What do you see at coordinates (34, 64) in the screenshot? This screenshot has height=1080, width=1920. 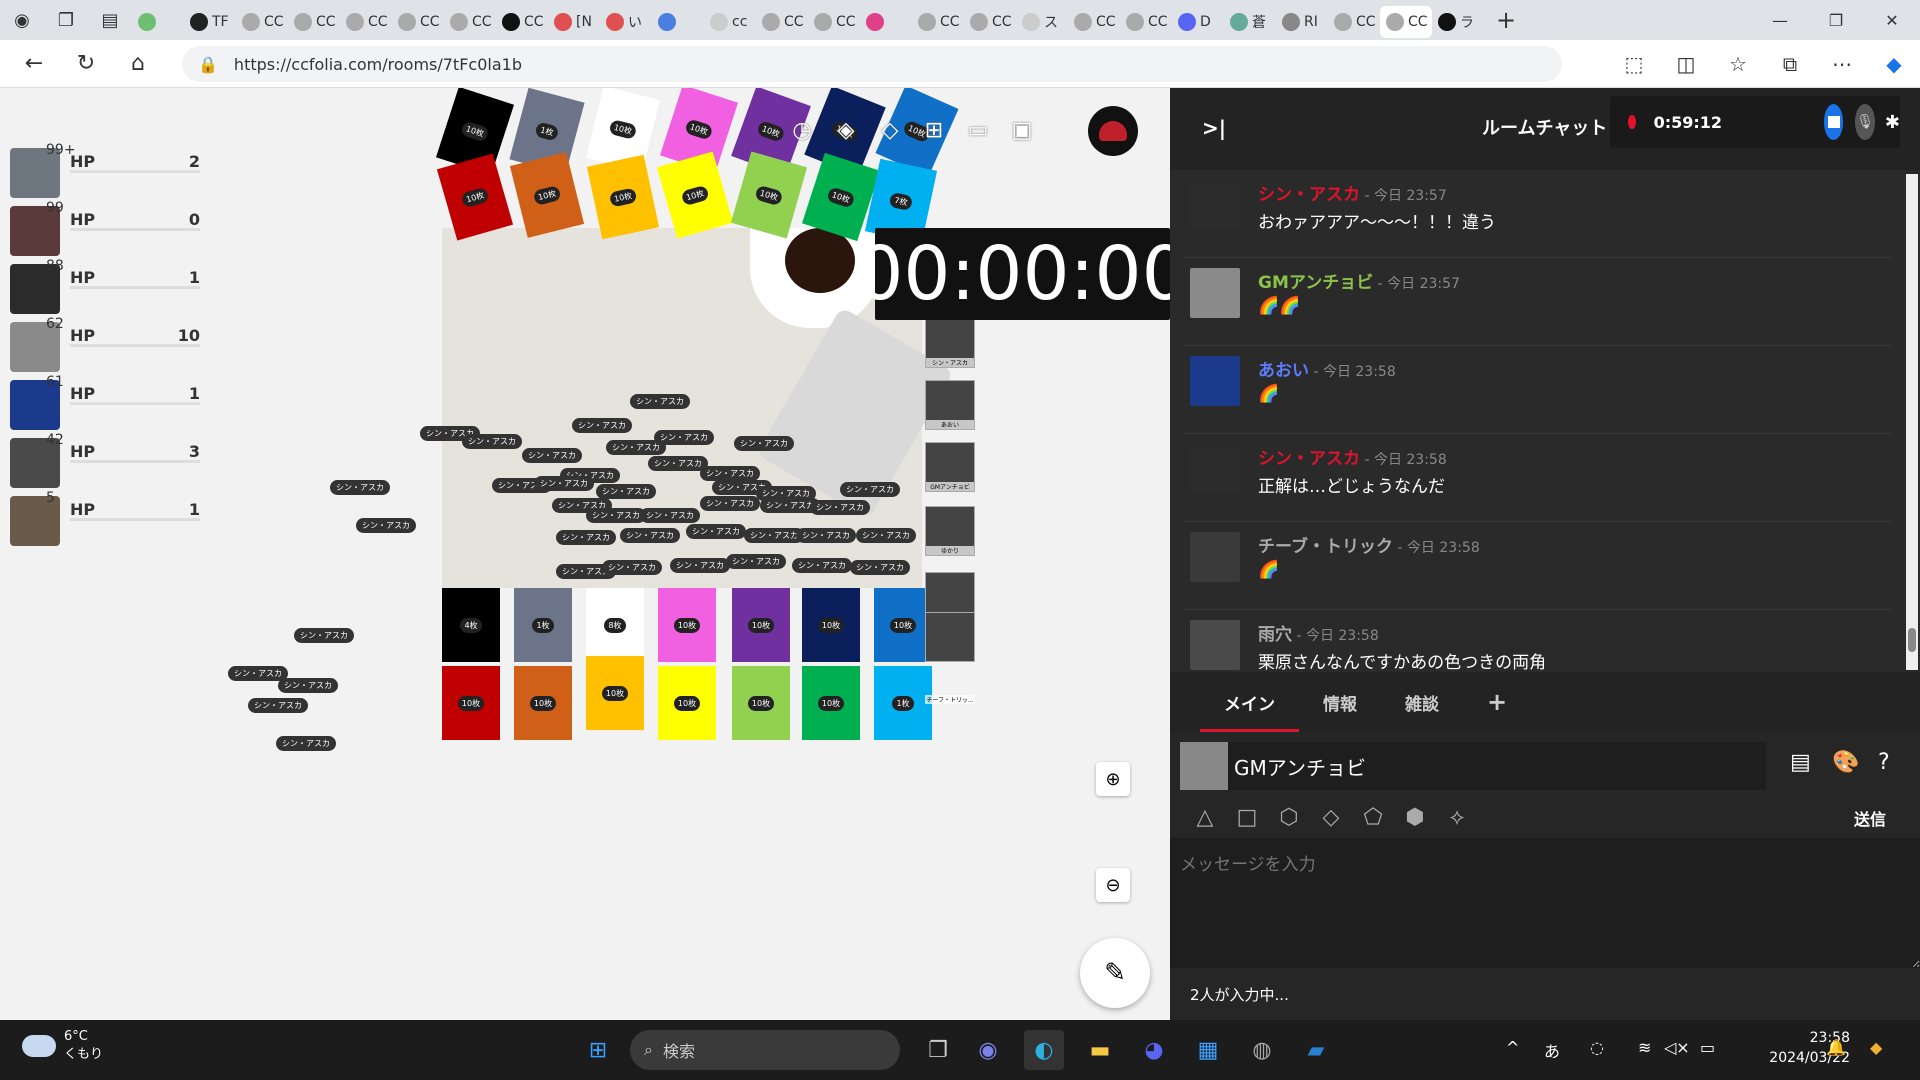 I see `back-button: ←` at bounding box center [34, 64].